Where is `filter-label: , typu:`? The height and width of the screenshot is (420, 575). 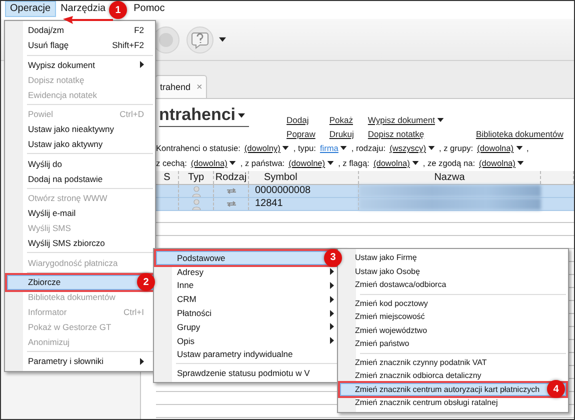
filter-label: , typu: is located at coordinates (304, 148).